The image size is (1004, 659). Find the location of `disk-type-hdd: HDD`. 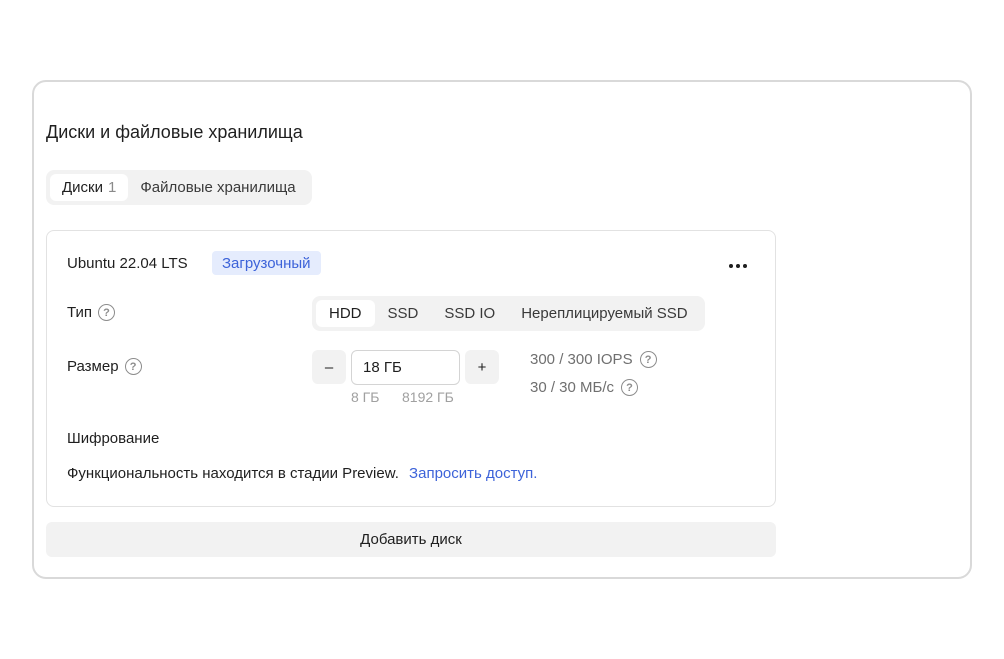

disk-type-hdd: HDD is located at coordinates (345, 313).